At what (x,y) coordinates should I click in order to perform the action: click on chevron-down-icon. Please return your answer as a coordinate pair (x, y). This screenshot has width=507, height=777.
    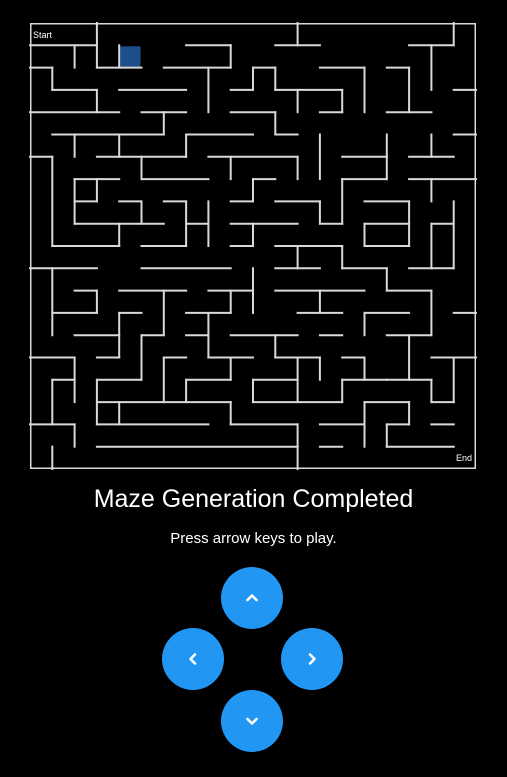
    Looking at the image, I should click on (252, 721).